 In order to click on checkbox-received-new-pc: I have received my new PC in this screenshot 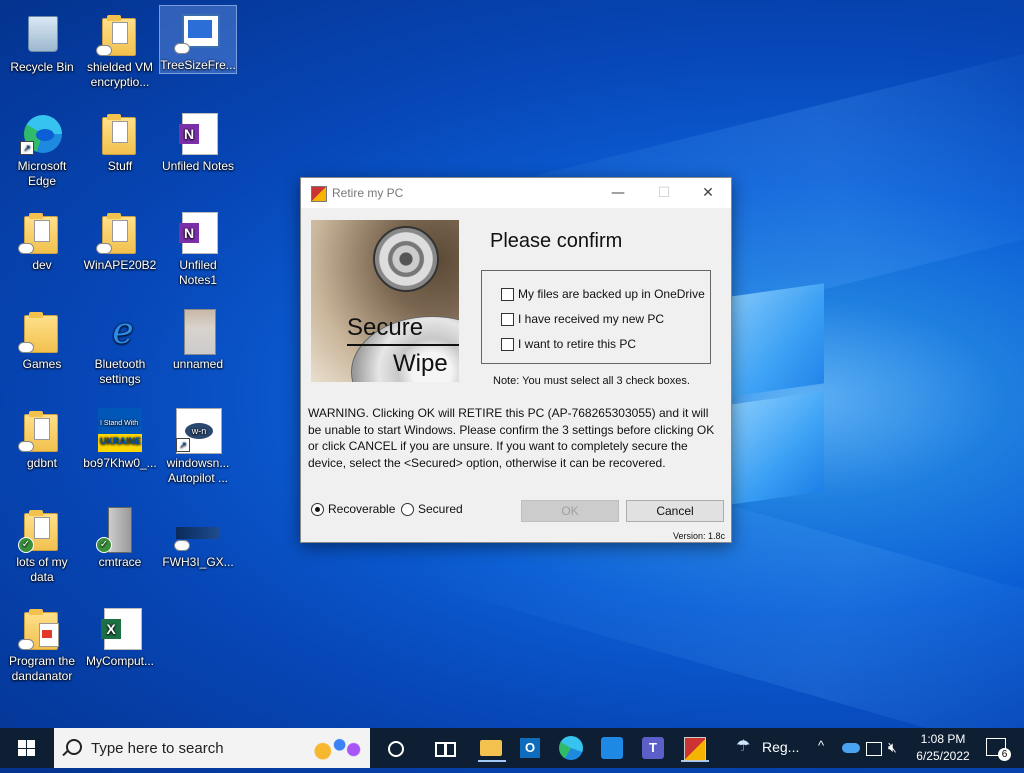, I will do `click(582, 319)`.